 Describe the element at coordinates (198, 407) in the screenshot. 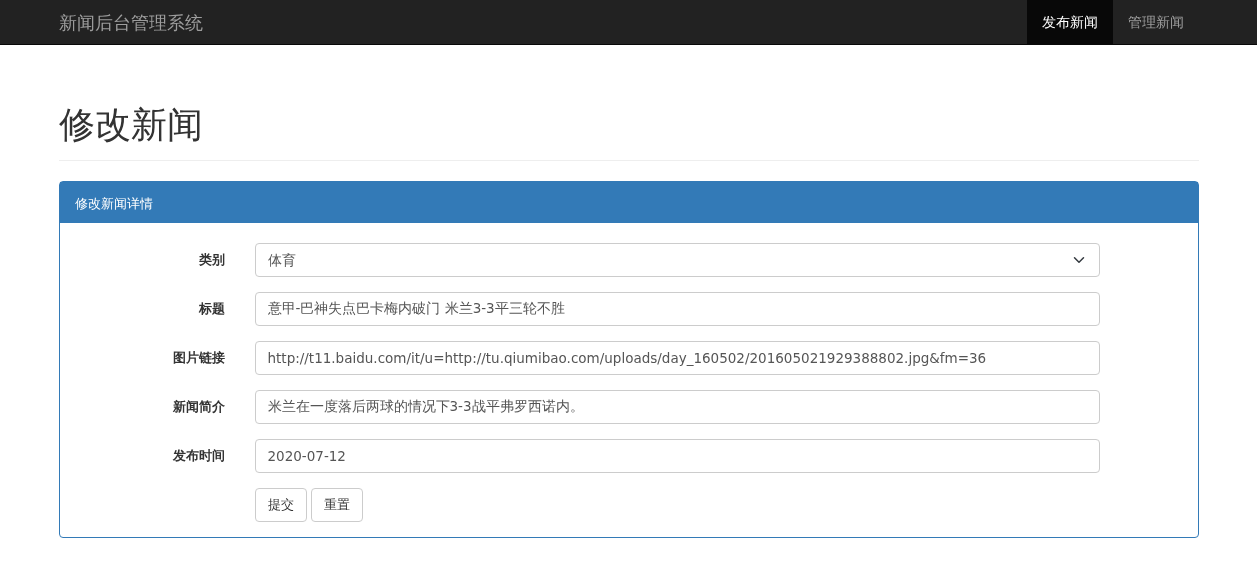

I see `field-label: 新闻简介` at that location.